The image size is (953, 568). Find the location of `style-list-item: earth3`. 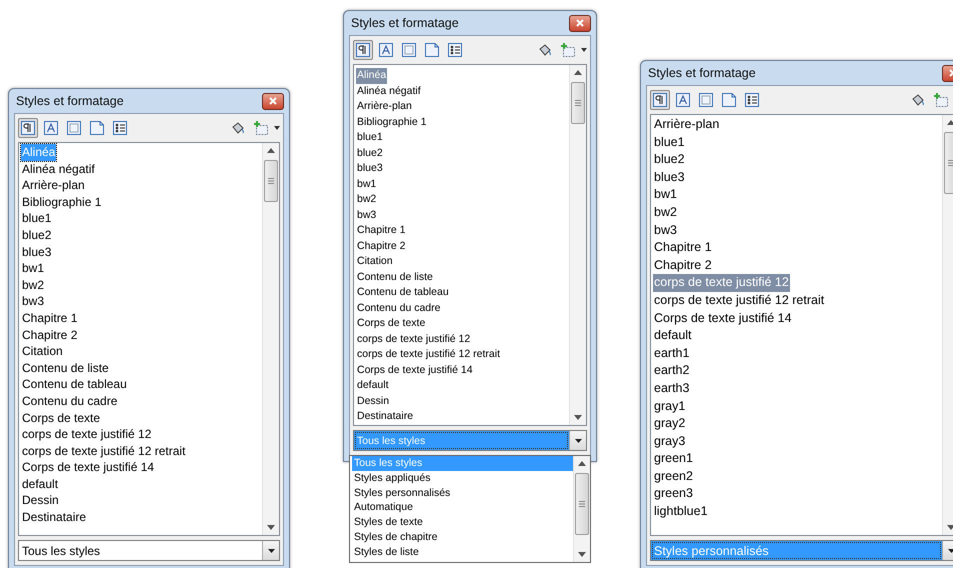

style-list-item: earth3 is located at coordinates (671, 389).